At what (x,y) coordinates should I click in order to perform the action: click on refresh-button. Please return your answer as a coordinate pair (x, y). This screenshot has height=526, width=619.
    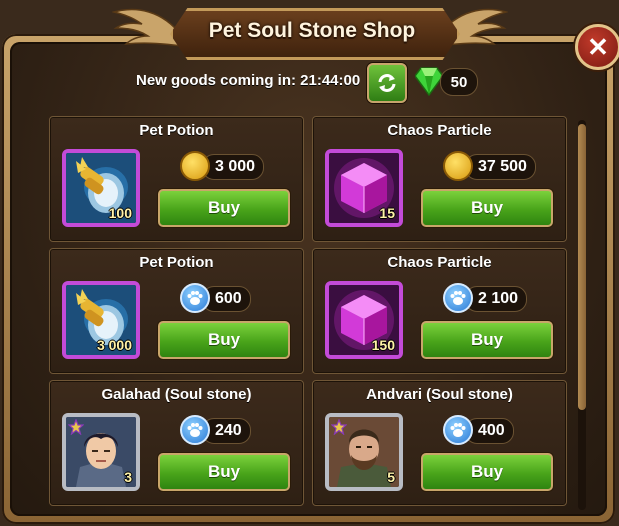
    Looking at the image, I should click on (387, 83).